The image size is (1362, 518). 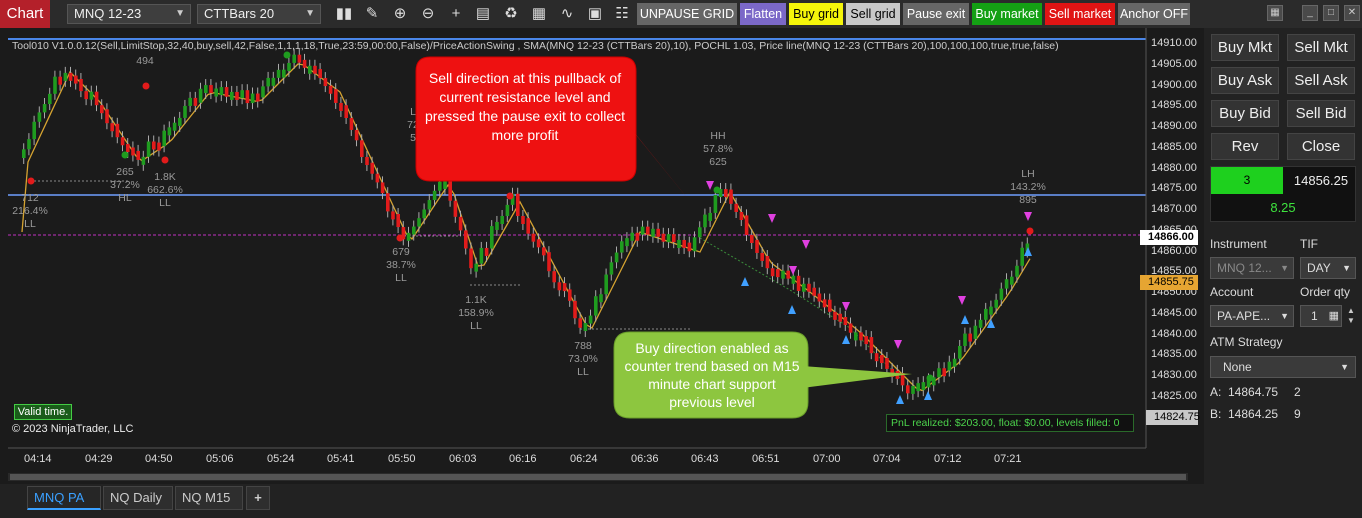 I want to click on price-axis-label: 14885.00, so click(x=1174, y=146).